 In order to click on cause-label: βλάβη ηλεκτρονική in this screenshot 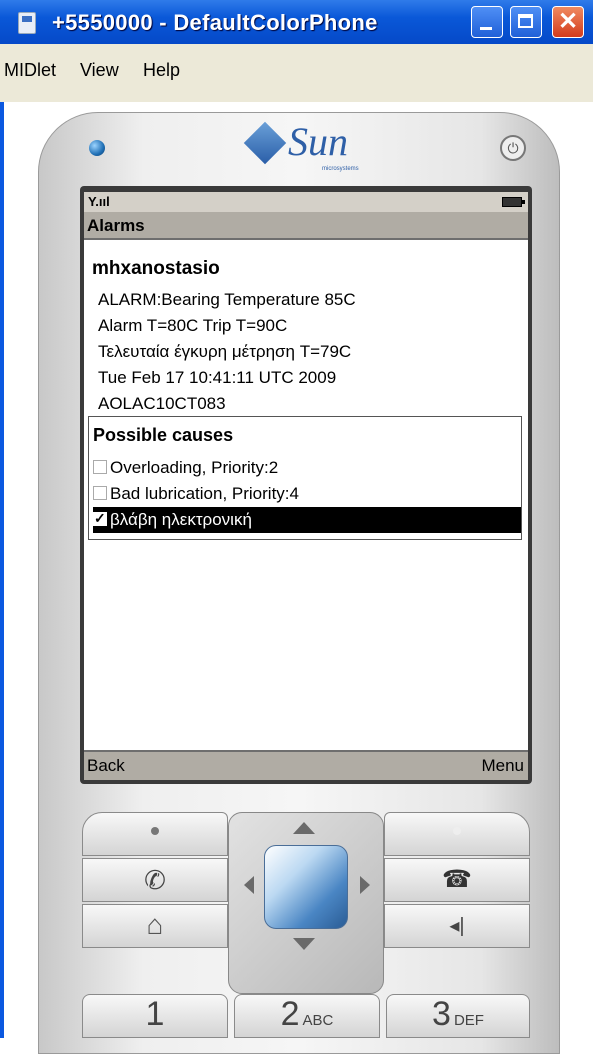, I will do `click(181, 519)`.